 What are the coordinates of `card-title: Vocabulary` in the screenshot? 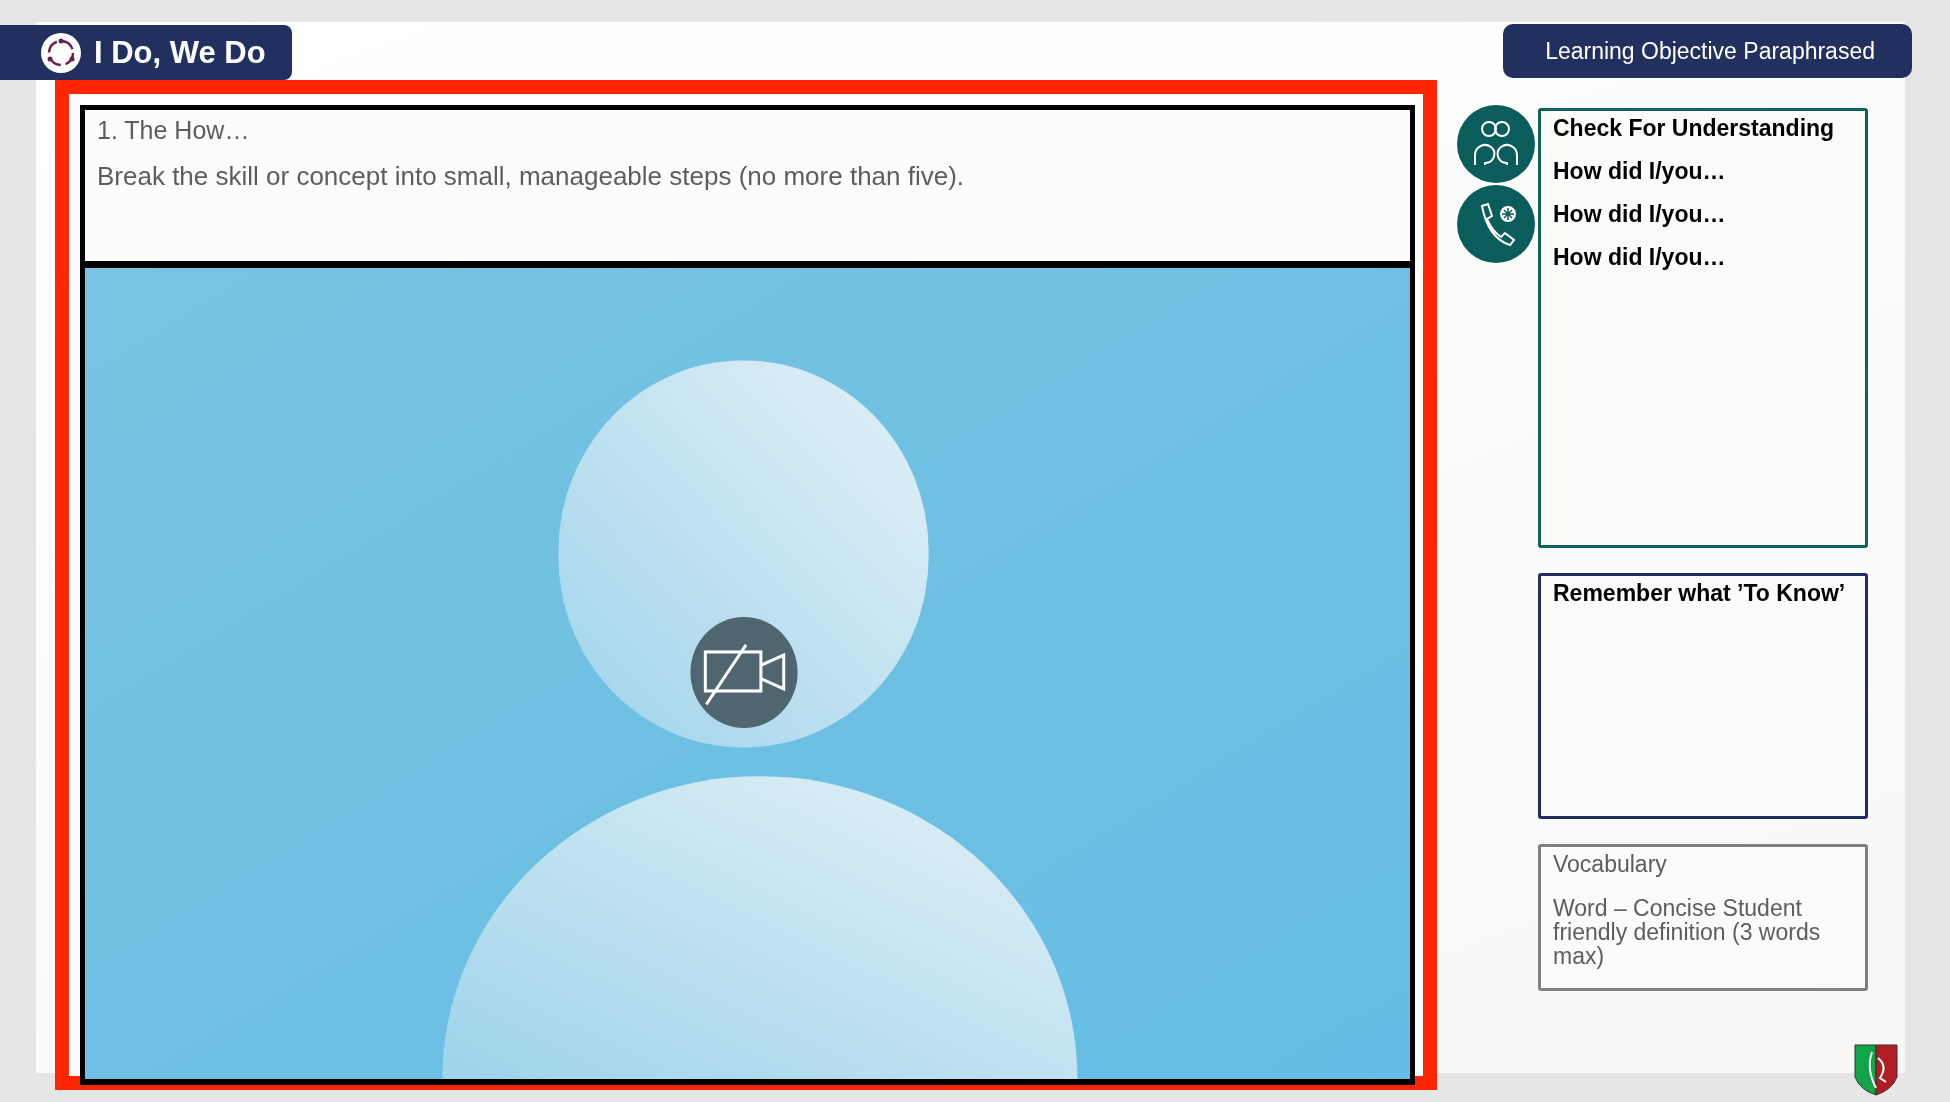 It's located at (1610, 864).